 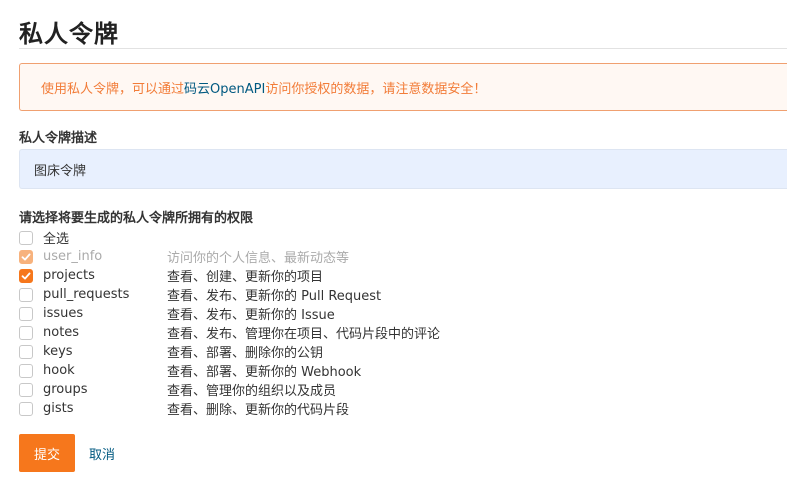 I want to click on permission-name: groups, so click(x=65, y=389).